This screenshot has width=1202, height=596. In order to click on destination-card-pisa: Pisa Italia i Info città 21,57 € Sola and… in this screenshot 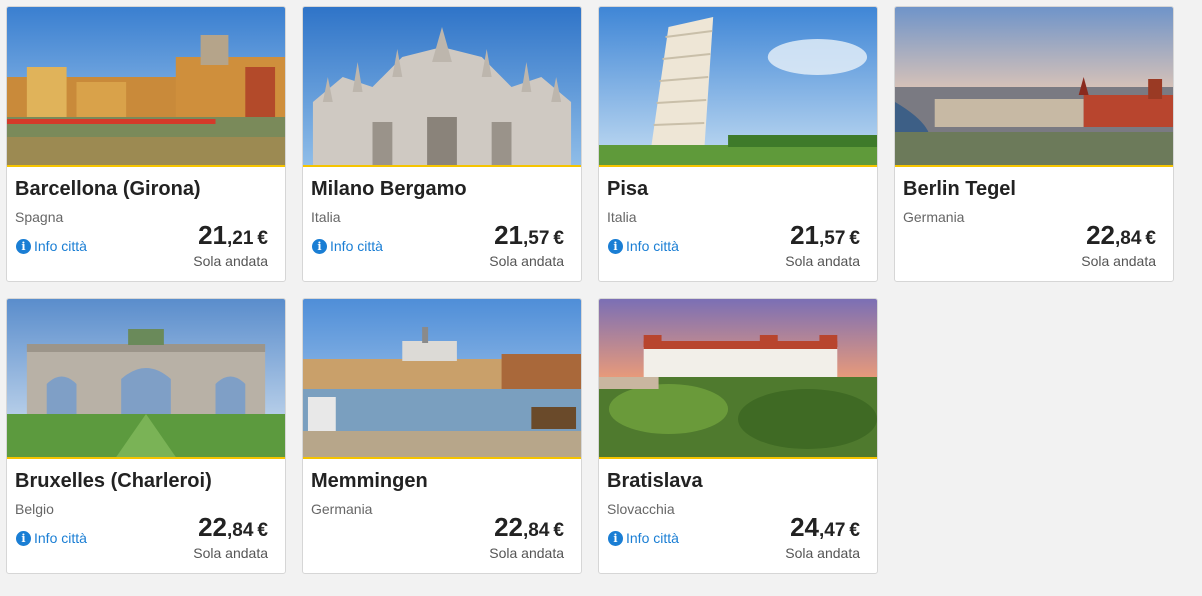, I will do `click(738, 144)`.